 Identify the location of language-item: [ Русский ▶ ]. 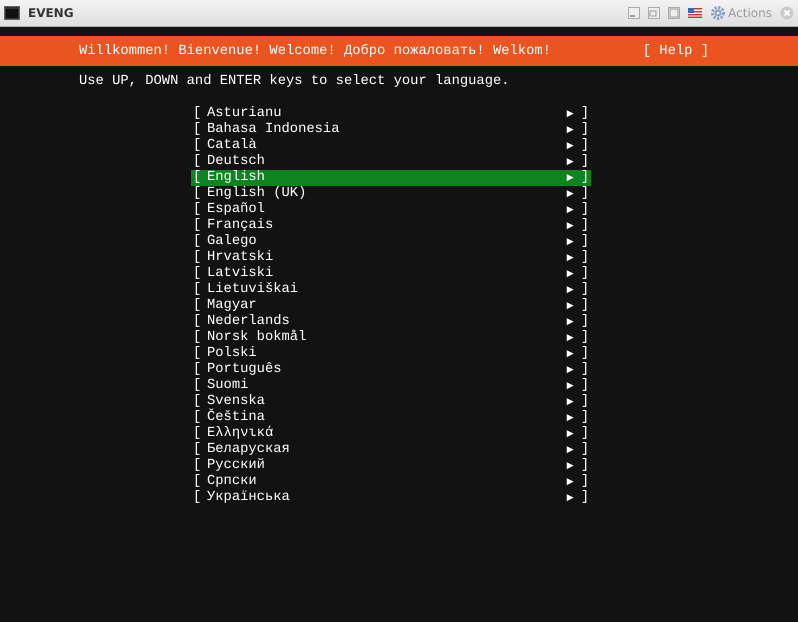
(391, 466).